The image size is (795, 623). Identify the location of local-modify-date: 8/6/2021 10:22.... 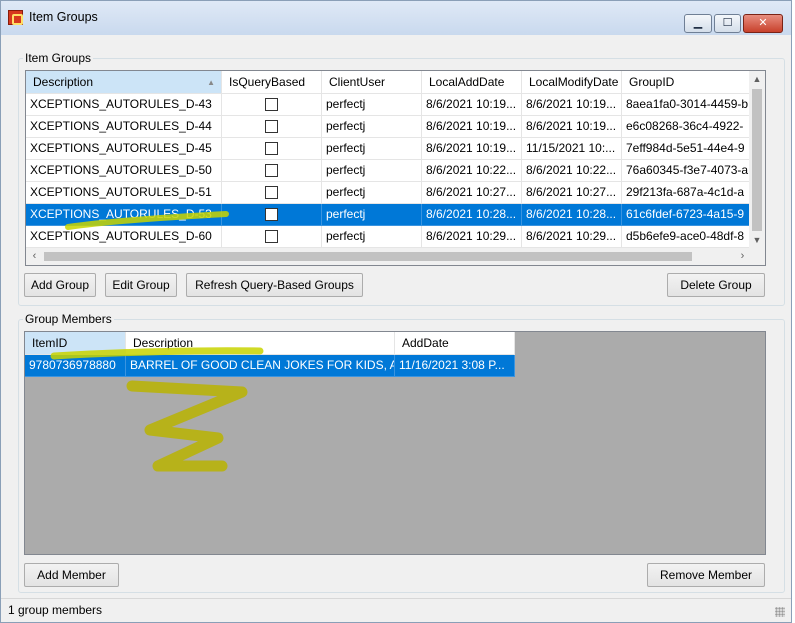
(572, 171).